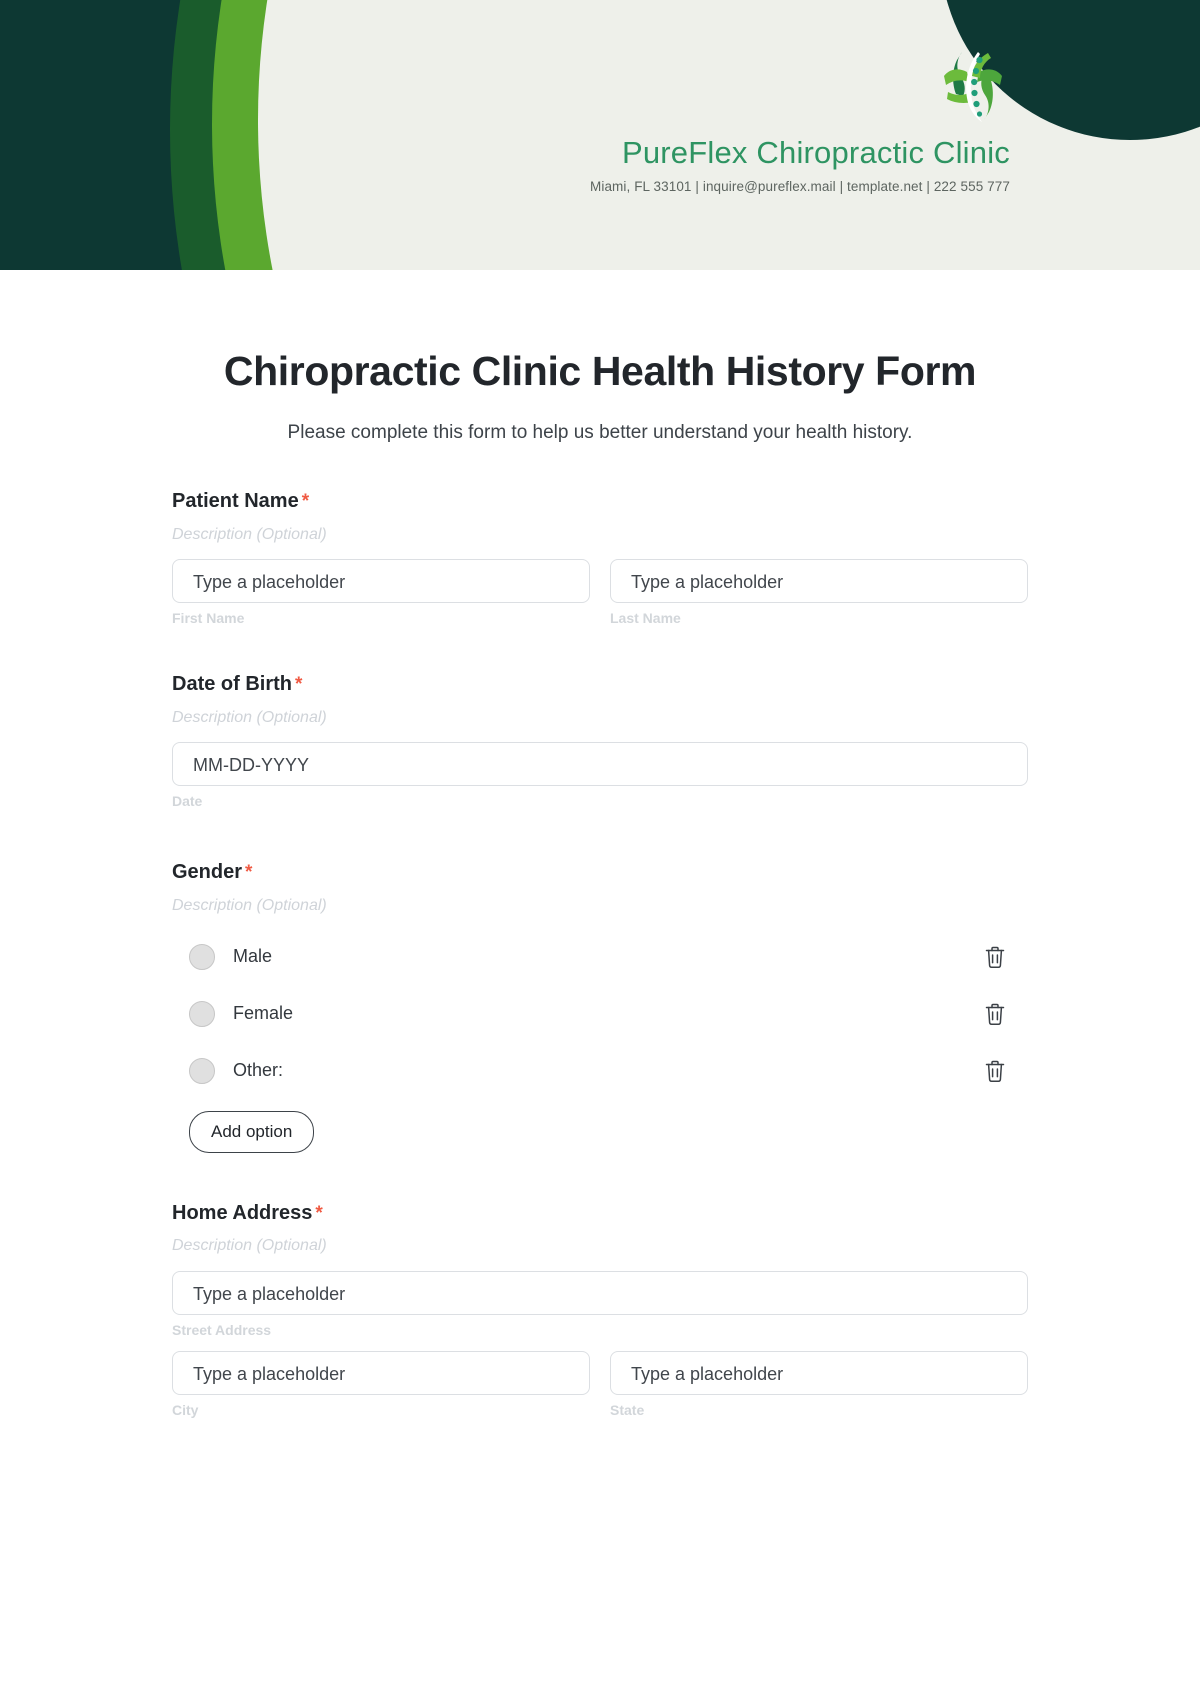  What do you see at coordinates (600, 763) in the screenshot?
I see `date-of-birth-input: MM-DD-YYYY` at bounding box center [600, 763].